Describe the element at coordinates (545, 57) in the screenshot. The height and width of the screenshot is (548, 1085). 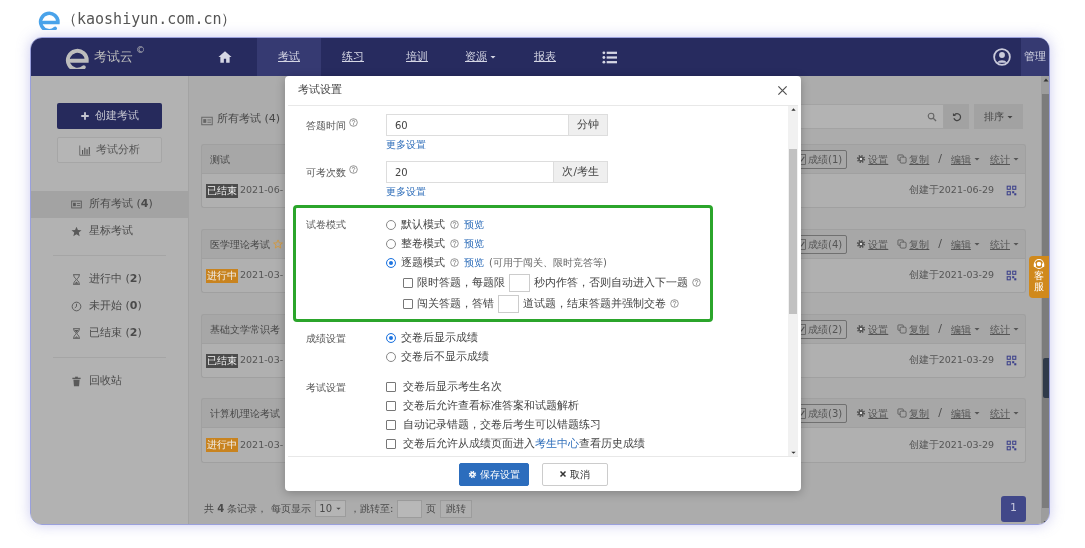
I see `nav-item: 报表` at that location.